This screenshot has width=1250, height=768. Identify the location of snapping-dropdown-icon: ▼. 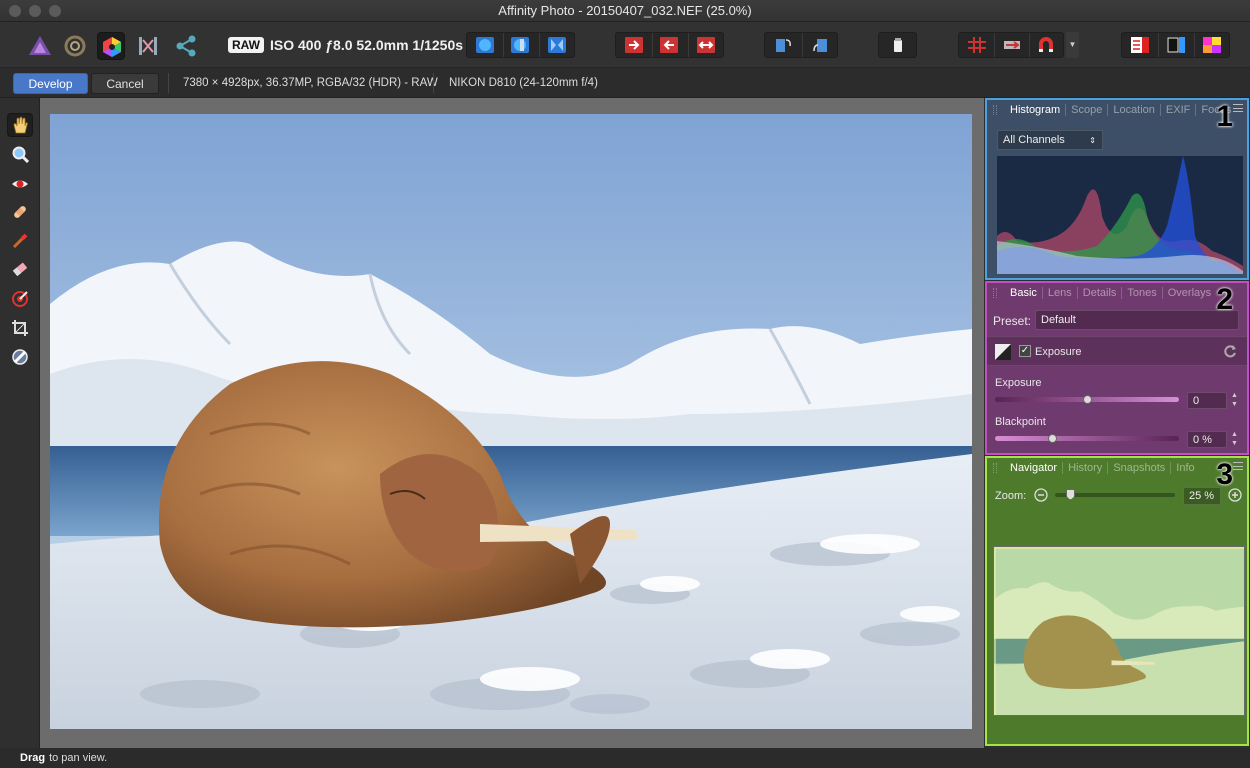
(1072, 45).